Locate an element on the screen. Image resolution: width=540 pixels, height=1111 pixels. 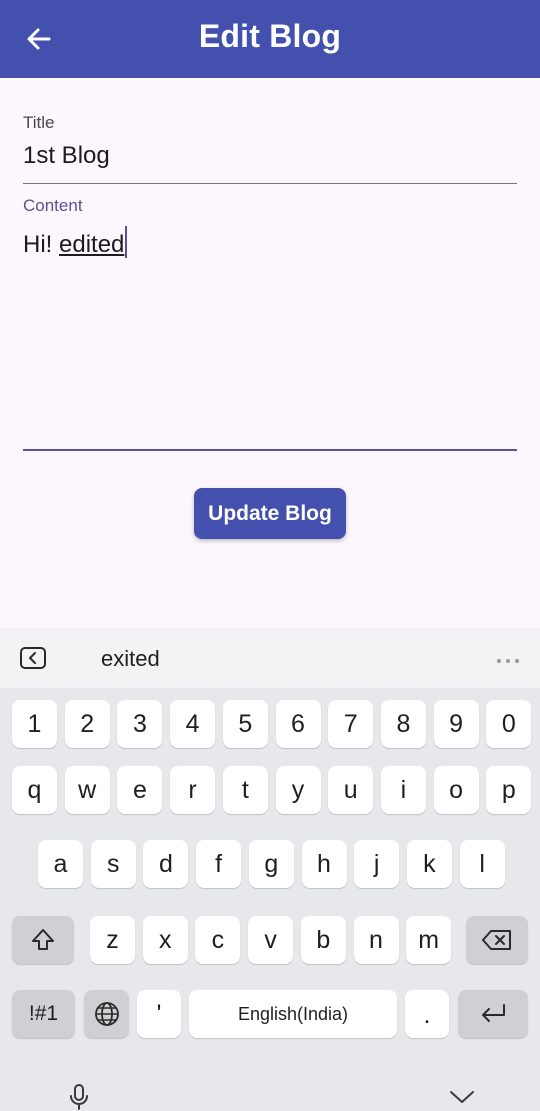
suggestion-word: exited is located at coordinates (130, 659).